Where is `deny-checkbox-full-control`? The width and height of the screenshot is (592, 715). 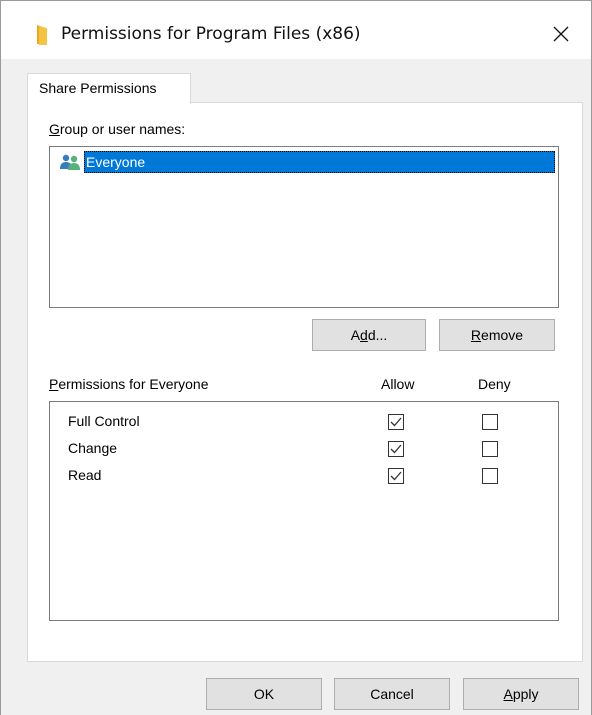
deny-checkbox-full-control is located at coordinates (490, 422).